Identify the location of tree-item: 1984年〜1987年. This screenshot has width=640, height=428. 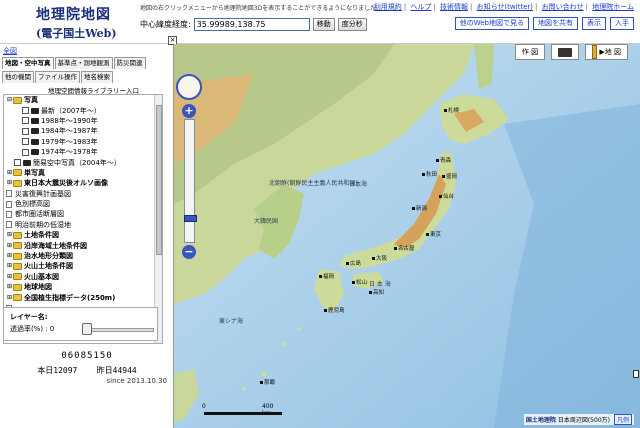
(83, 131).